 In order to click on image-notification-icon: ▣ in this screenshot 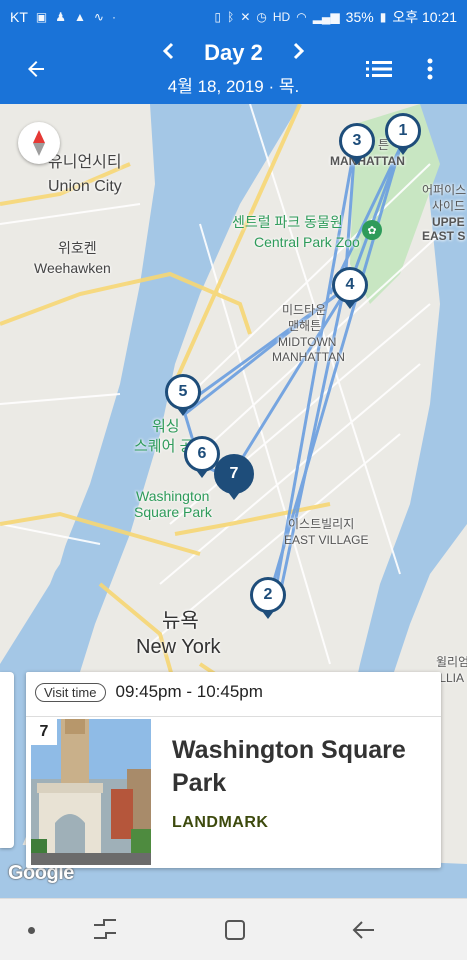, I will do `click(41, 17)`.